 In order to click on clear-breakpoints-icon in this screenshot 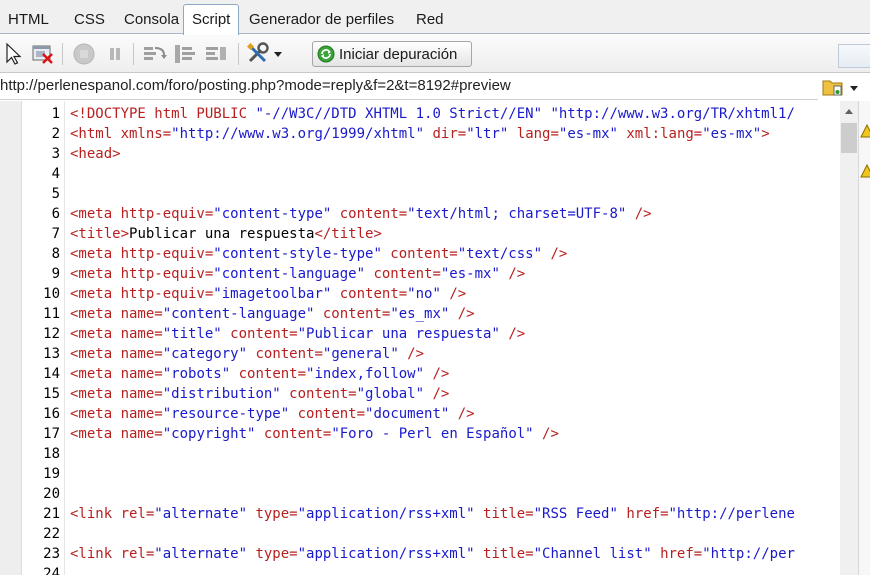, I will do `click(43, 54)`.